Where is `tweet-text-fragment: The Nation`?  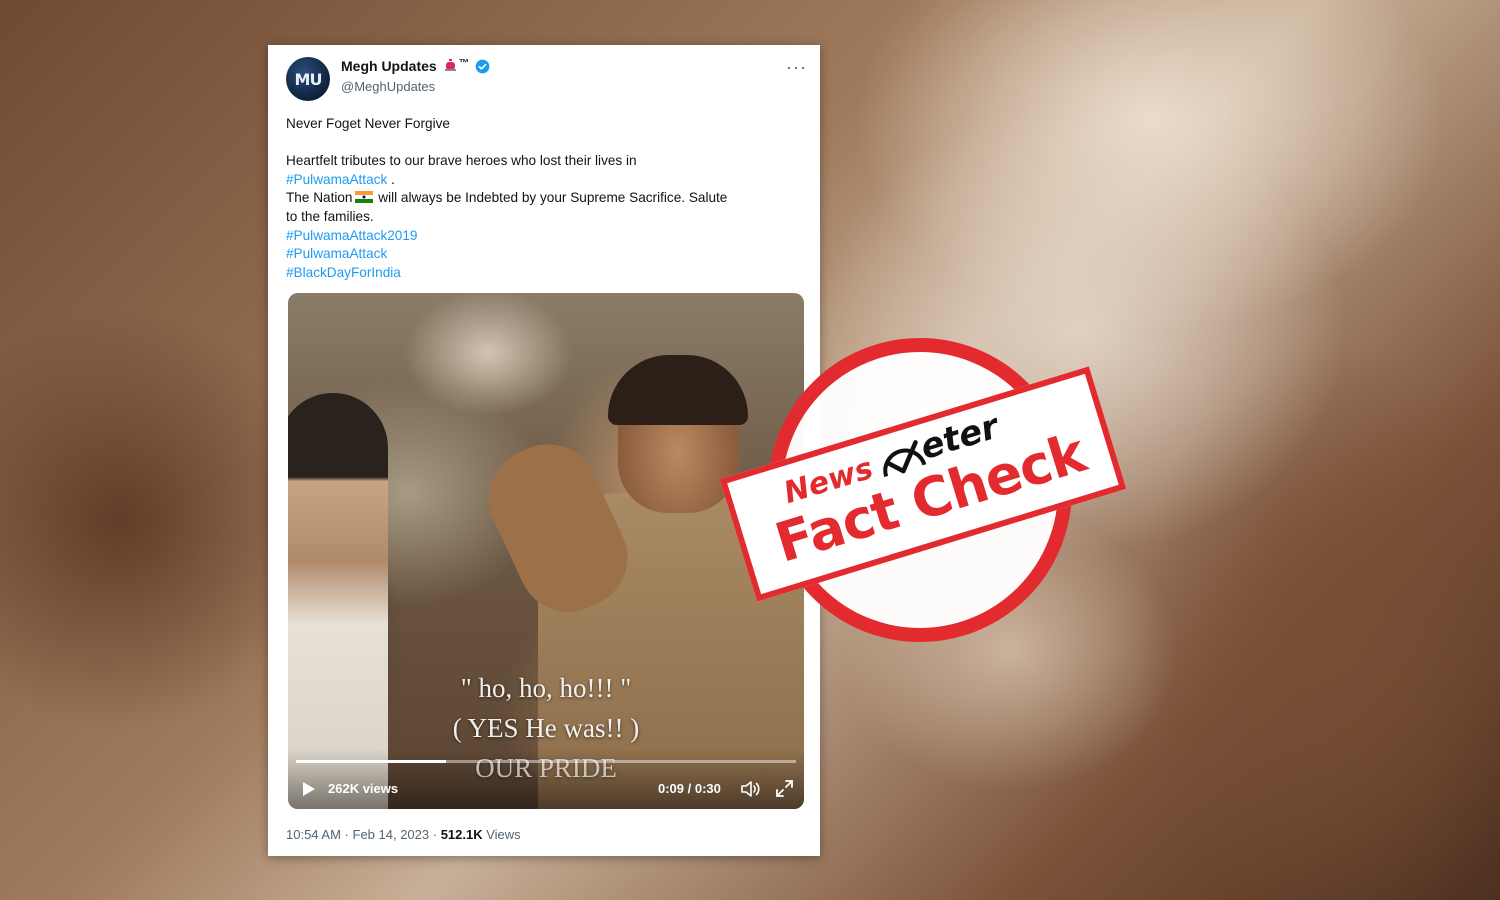
tweet-text-fragment: The Nation is located at coordinates (319, 198).